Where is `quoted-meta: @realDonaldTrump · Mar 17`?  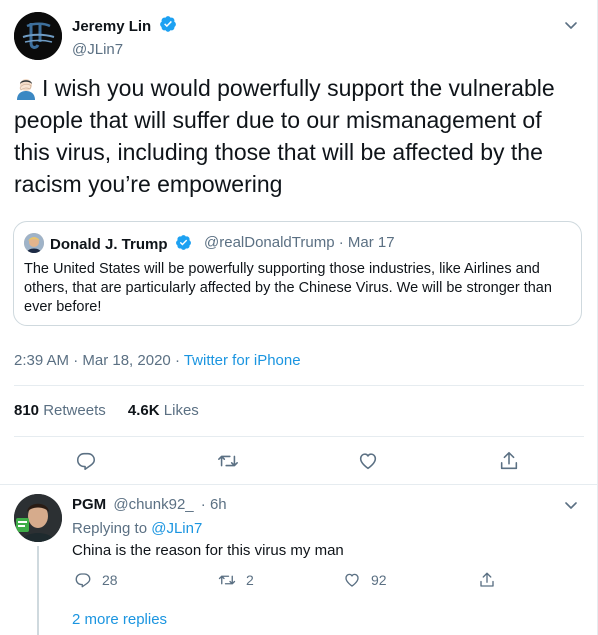 quoted-meta: @realDonaldTrump · Mar 17 is located at coordinates (299, 242).